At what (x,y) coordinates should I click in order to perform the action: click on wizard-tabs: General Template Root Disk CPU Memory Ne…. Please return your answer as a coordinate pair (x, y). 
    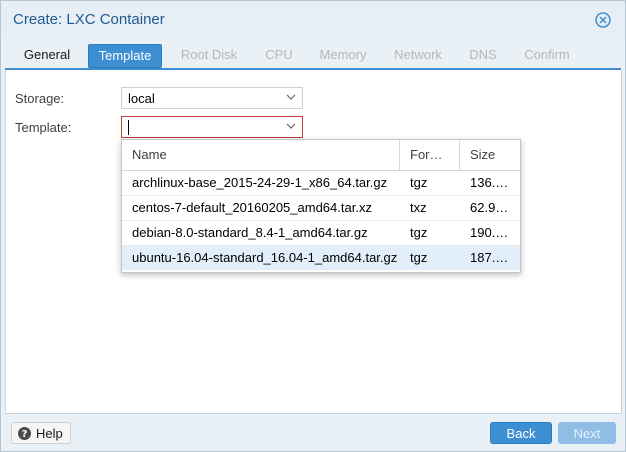
    Looking at the image, I should click on (313, 56).